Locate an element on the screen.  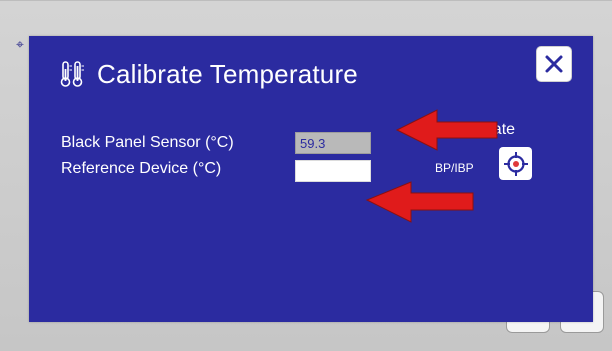
dialog-header: Calibrate Temperature is located at coordinates (208, 74).